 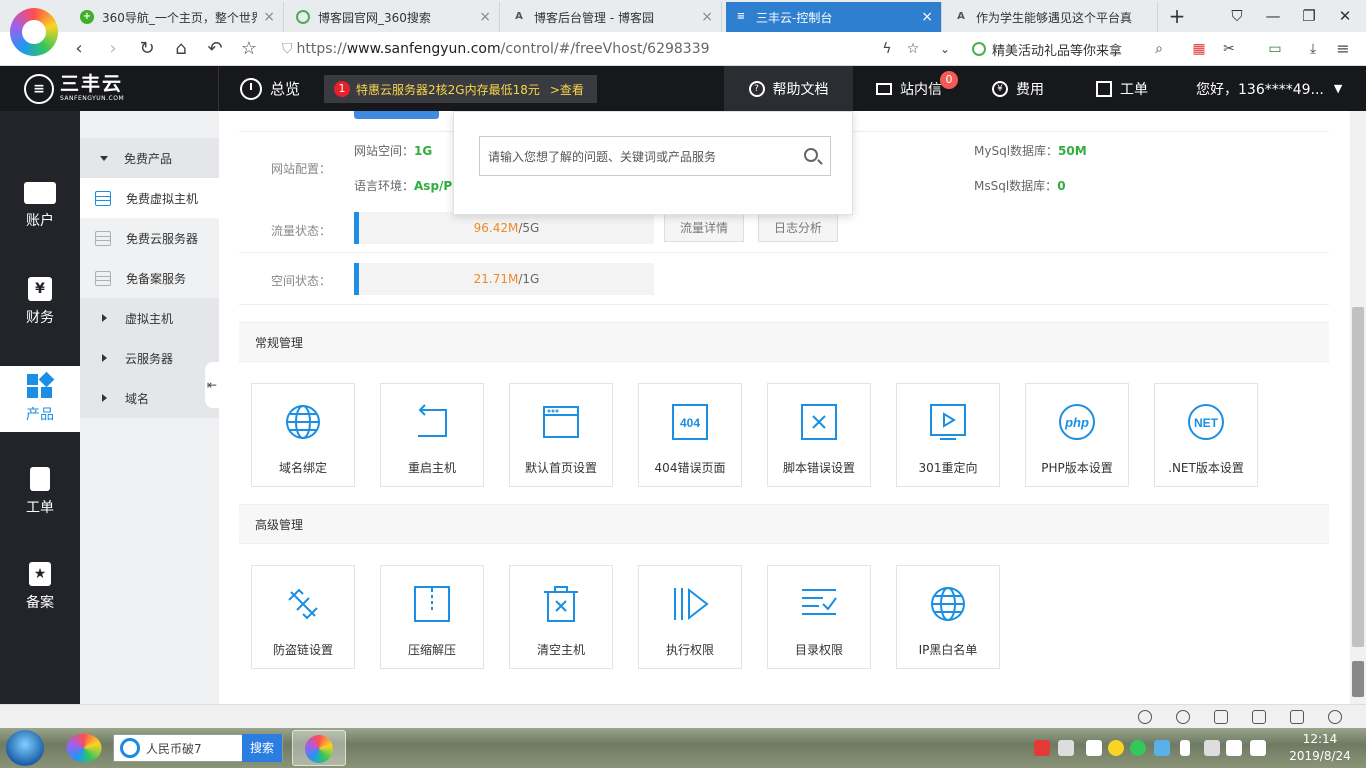 What do you see at coordinates (405, 185) in the screenshot?
I see `lang-config: 语言环境：Asp/Pl` at bounding box center [405, 185].